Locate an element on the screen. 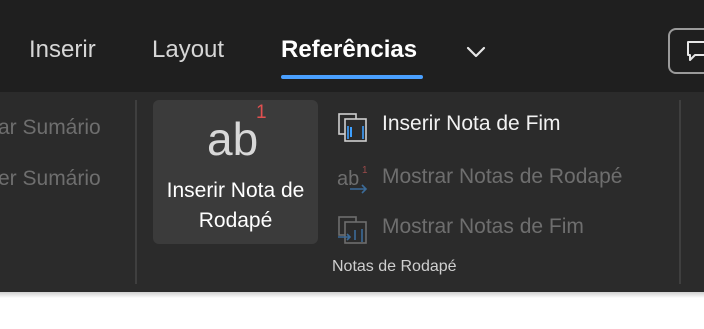 The height and width of the screenshot is (329, 704). svg-text: ab is located at coordinates (348, 179).